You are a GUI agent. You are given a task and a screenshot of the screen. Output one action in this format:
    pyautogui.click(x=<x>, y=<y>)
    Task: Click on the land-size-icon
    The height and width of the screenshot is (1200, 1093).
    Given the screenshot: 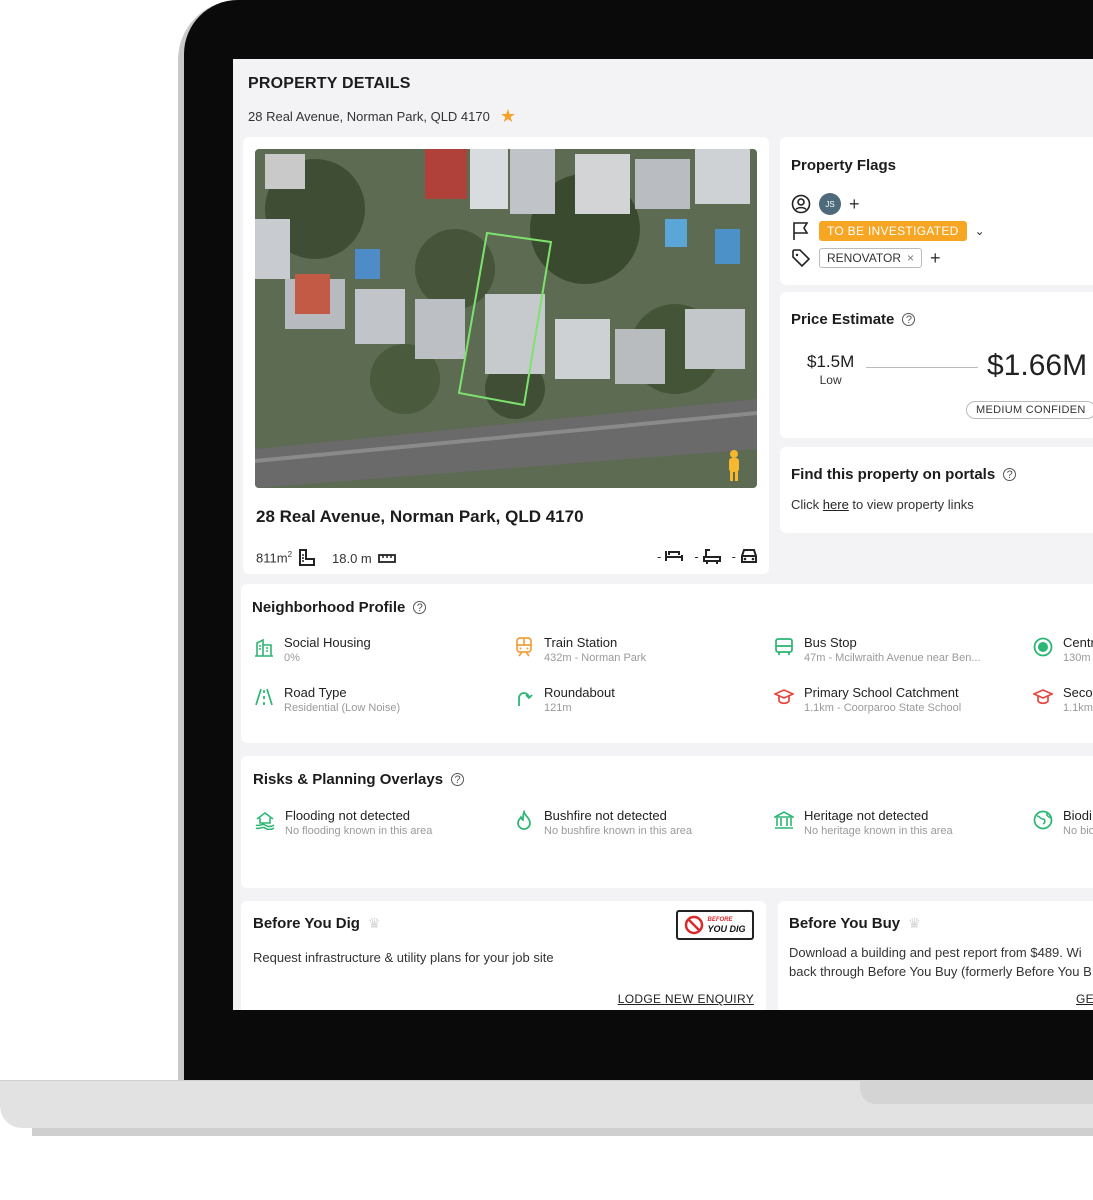 What is the action you would take?
    pyautogui.click(x=307, y=557)
    